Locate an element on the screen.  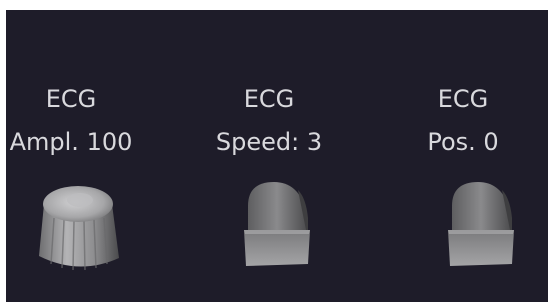
amplitude-knob is located at coordinates (79, 228).